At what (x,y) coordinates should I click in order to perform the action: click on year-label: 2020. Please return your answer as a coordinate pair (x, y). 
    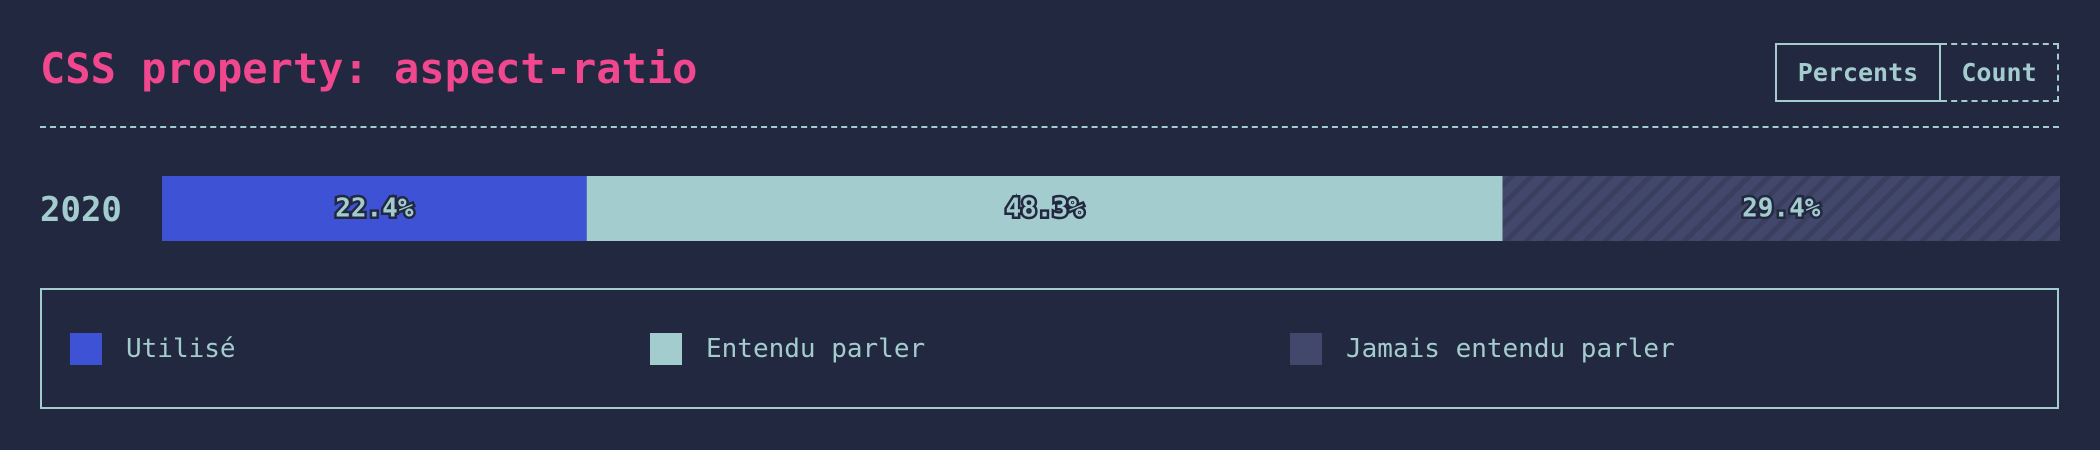
    Looking at the image, I should click on (81, 210).